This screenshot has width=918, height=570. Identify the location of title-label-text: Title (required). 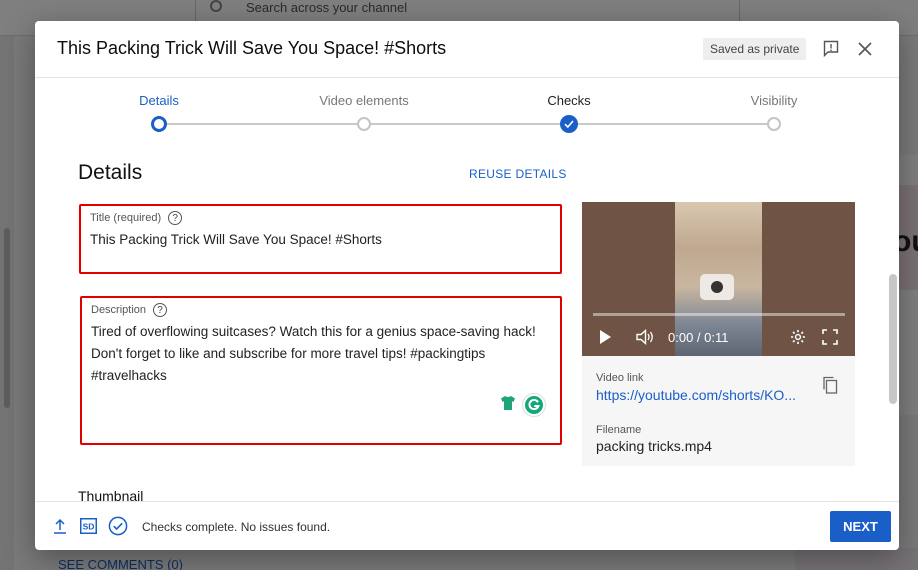
(126, 218).